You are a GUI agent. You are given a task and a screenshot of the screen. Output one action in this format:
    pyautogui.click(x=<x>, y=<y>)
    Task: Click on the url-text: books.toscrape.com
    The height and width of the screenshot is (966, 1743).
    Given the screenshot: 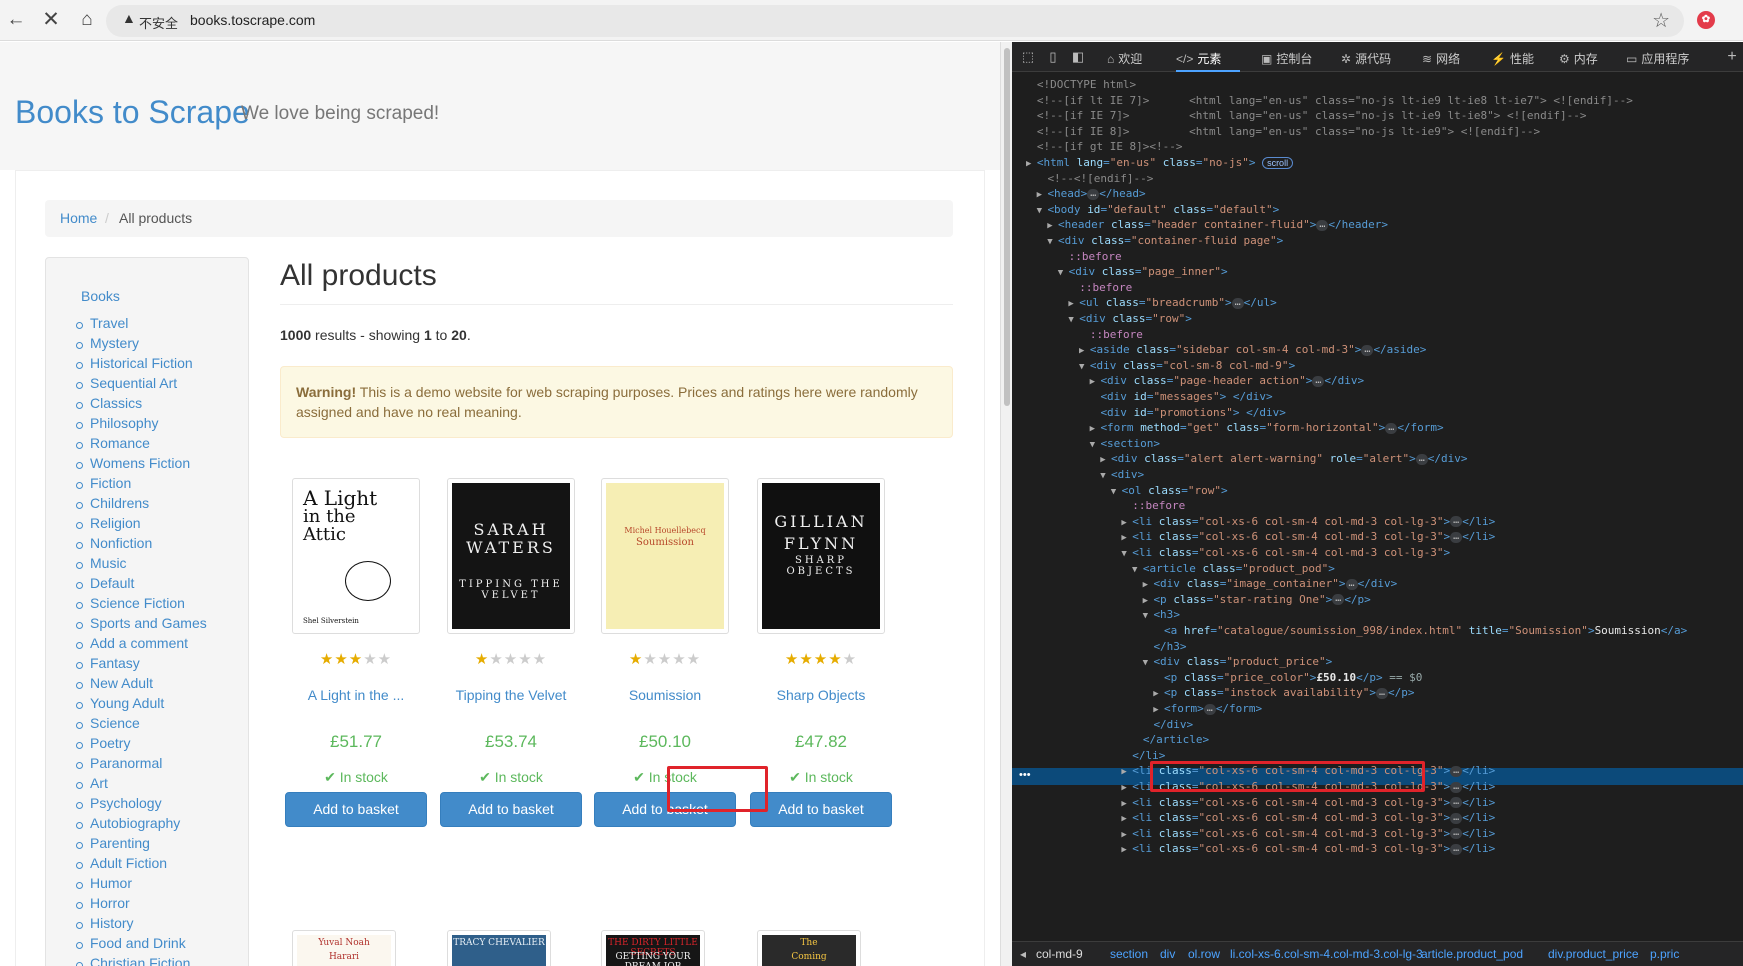 What is the action you would take?
    pyautogui.click(x=252, y=20)
    